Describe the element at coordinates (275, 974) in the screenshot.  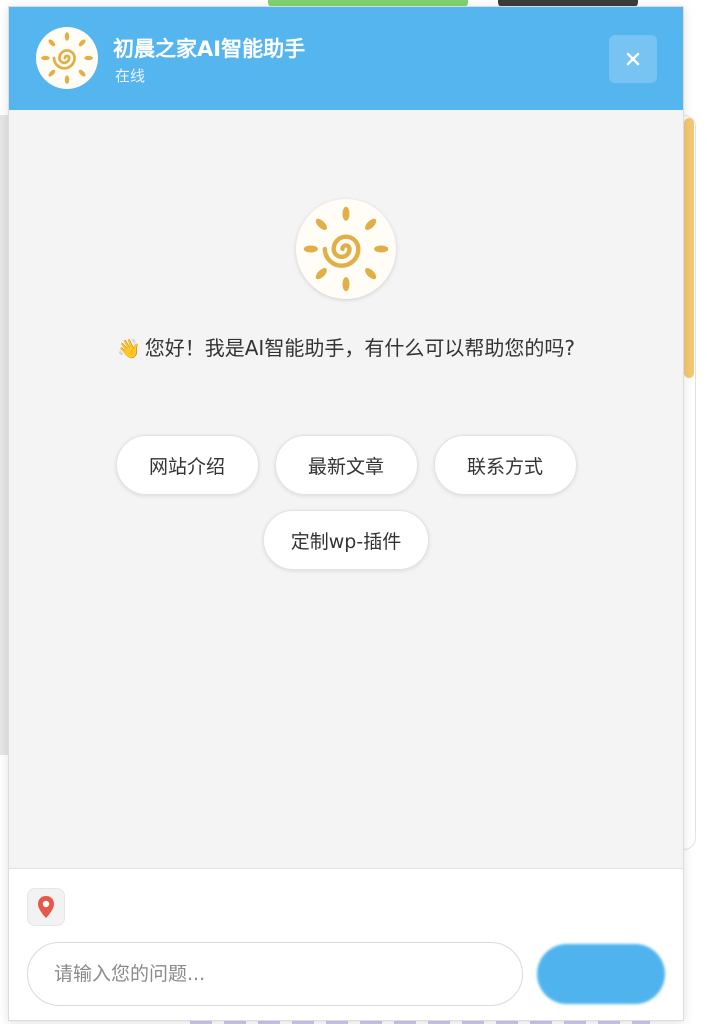
I see `message-input` at that location.